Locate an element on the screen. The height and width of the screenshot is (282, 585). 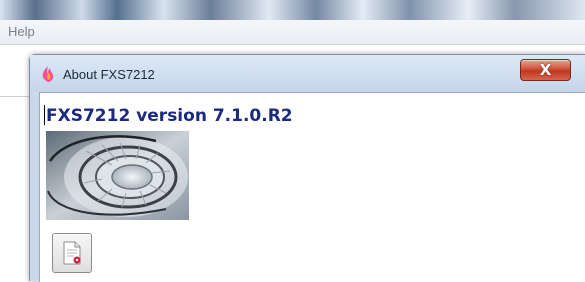
close-icon: X is located at coordinates (545, 70).